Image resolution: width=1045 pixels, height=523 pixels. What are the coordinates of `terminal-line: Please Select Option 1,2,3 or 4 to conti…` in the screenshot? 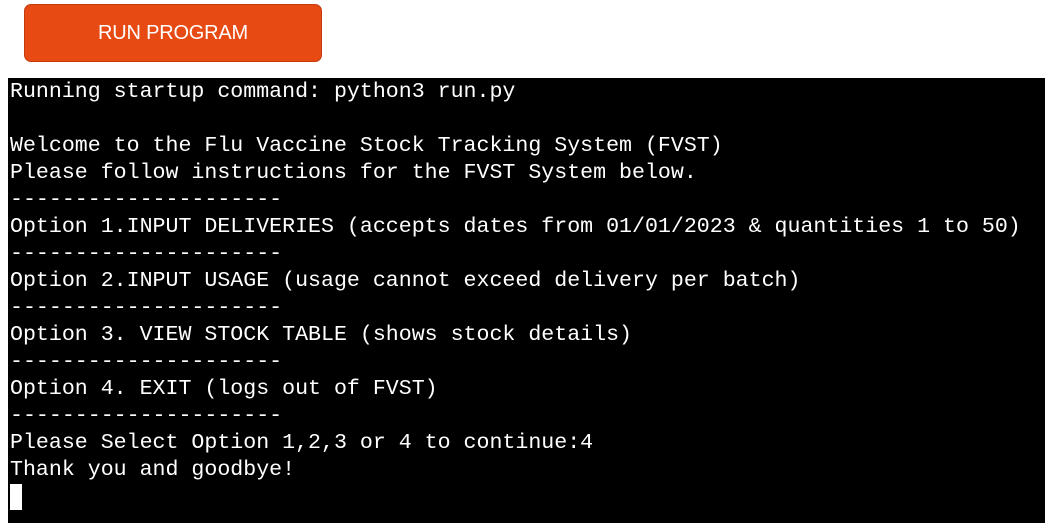 It's located at (302, 443).